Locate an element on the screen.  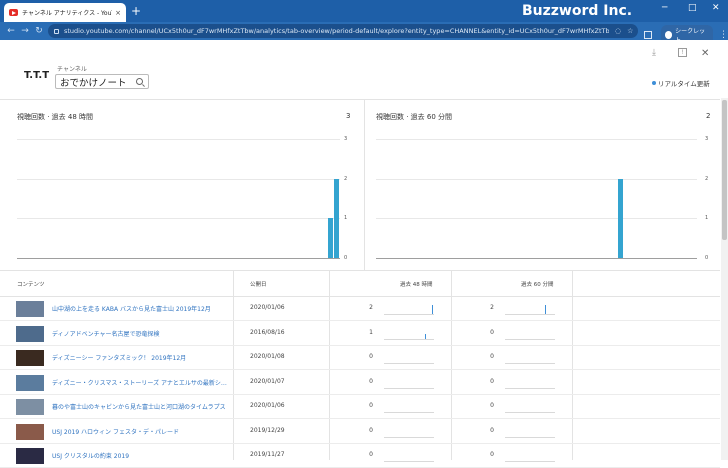
browser-menu-icon: ⋮ is located at coordinates (723, 35).